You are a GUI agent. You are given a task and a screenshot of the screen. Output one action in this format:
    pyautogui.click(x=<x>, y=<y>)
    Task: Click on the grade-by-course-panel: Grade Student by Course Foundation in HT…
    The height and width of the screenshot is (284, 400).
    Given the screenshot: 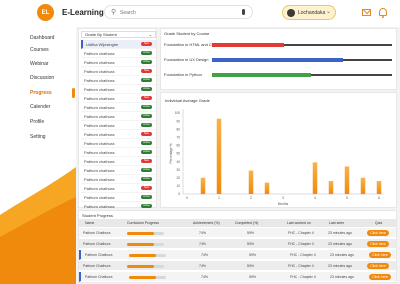 What is the action you would take?
    pyautogui.click(x=278, y=59)
    